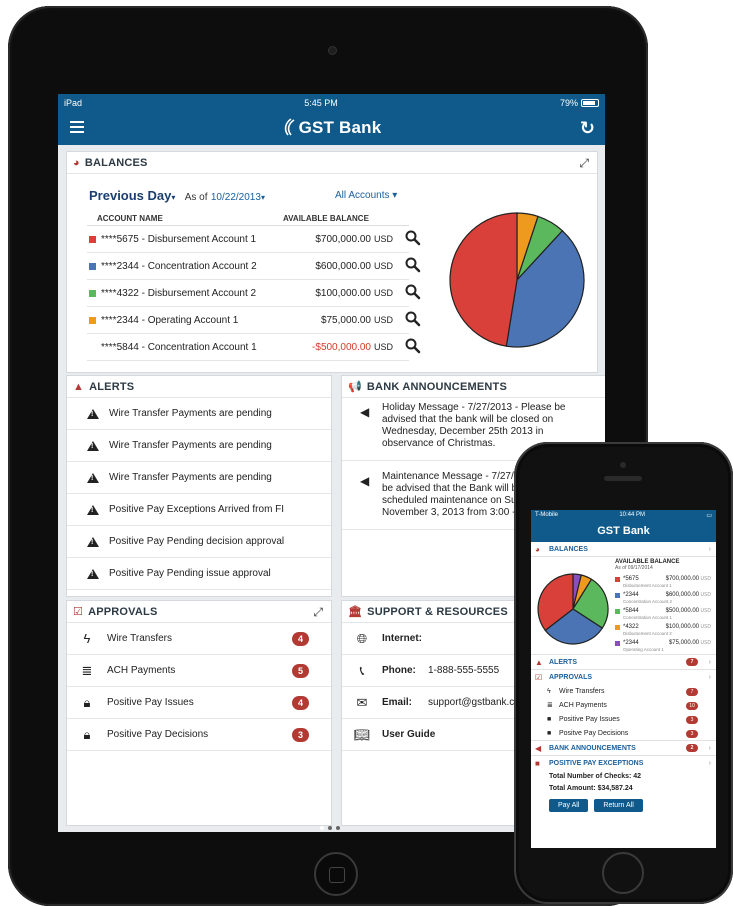  I want to click on iphone-status-bar: T-Mobile 10:44 PM ▭, so click(623, 515).